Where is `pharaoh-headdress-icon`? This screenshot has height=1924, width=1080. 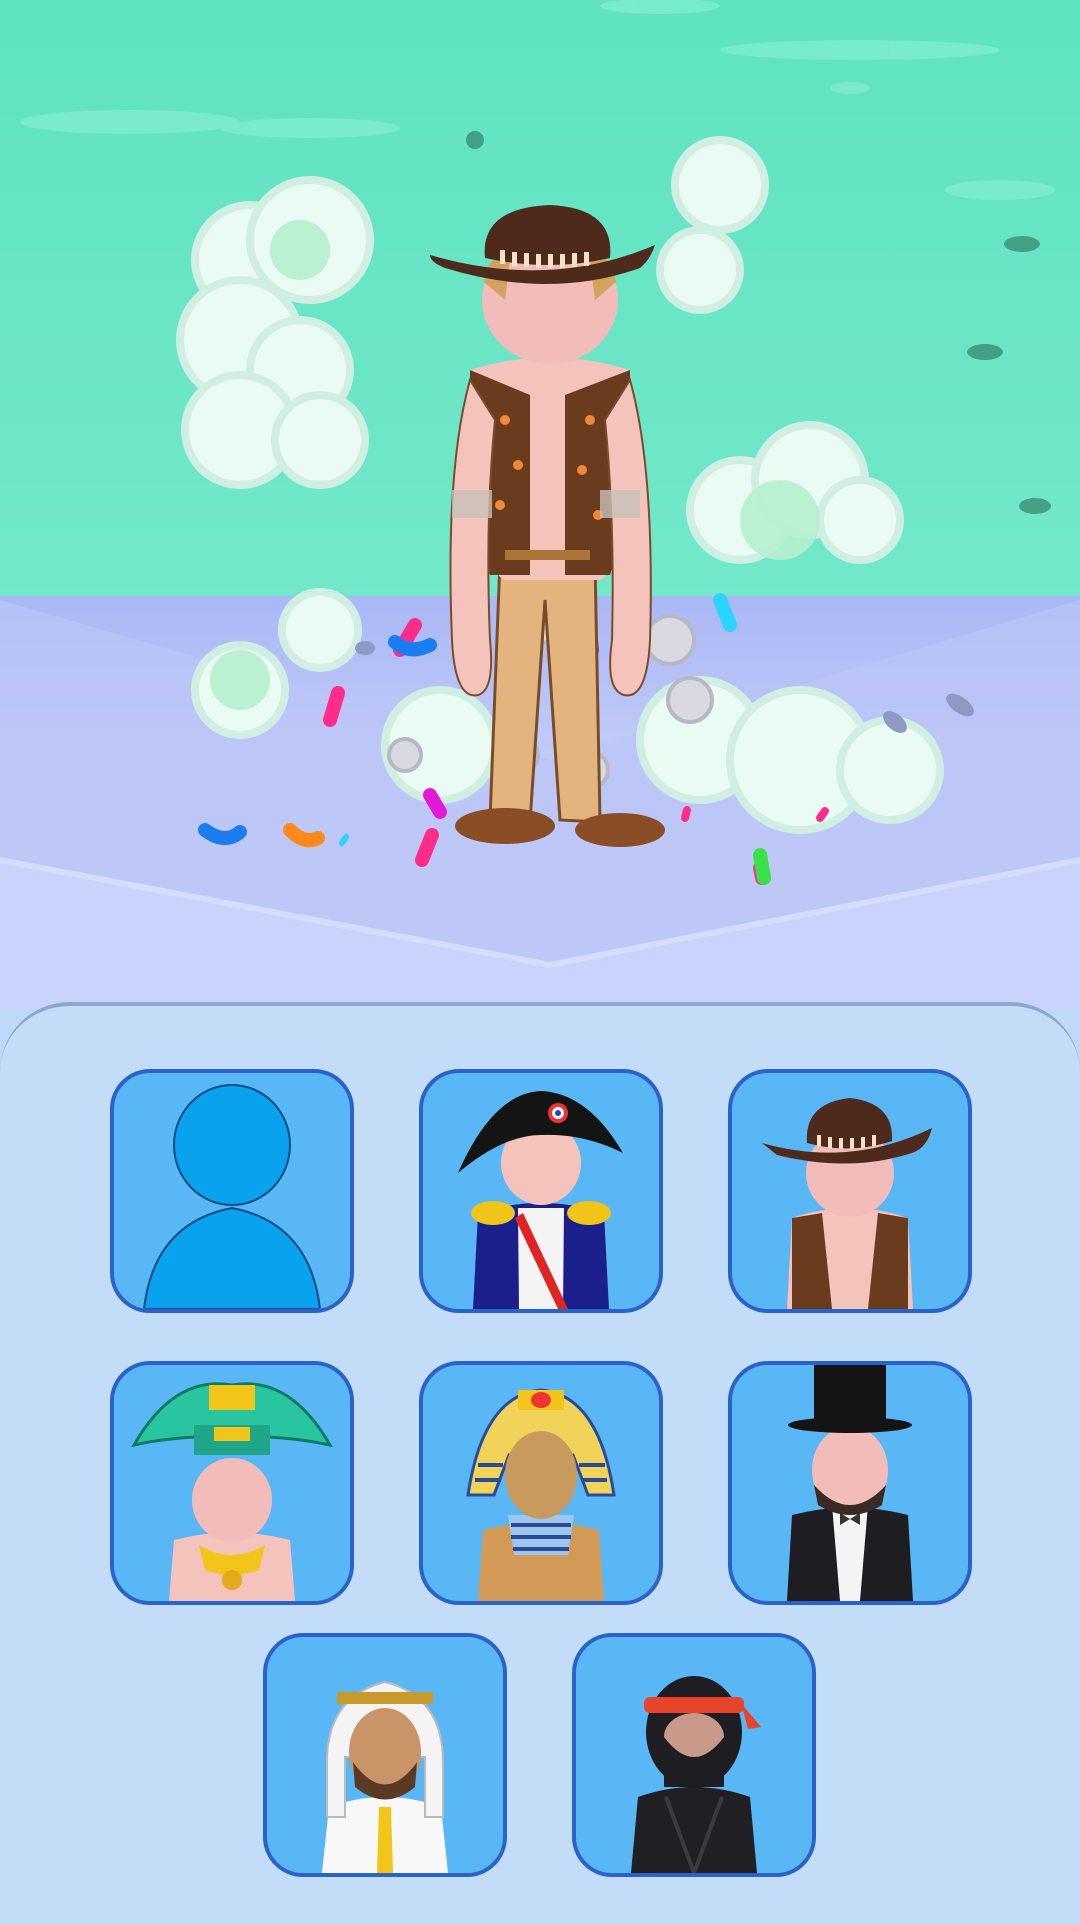
pharaoh-headdress-icon is located at coordinates (541, 1494).